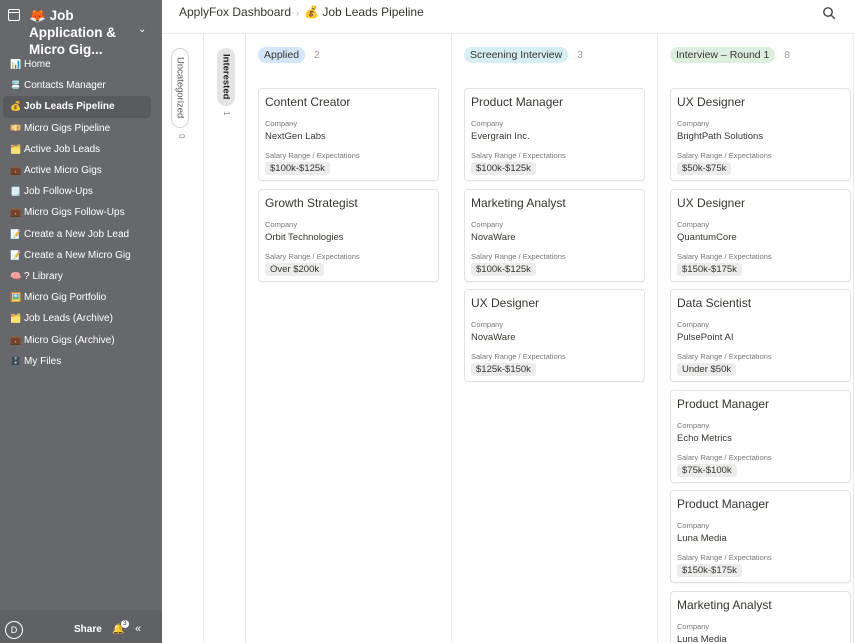 Image resolution: width=854 pixels, height=643 pixels. What do you see at coordinates (709, 570) in the screenshot?
I see `salary-tag: $150k-$175k` at bounding box center [709, 570].